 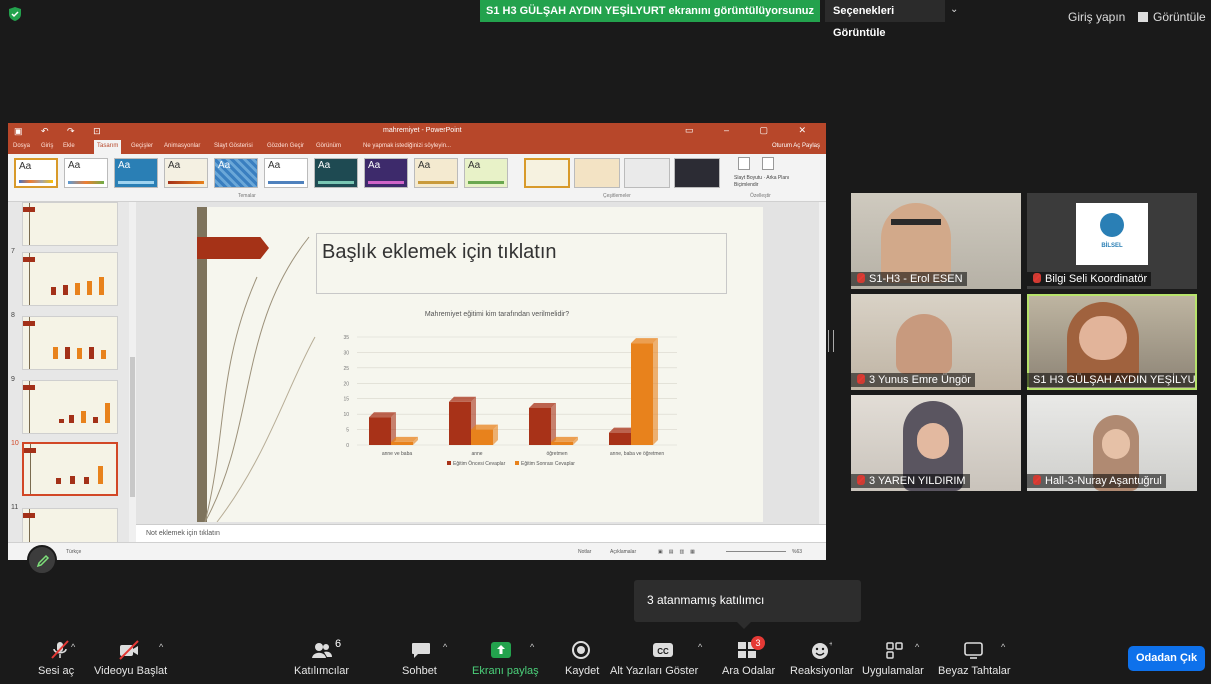 I want to click on thumbnails-scrollbar, so click(x=132, y=372).